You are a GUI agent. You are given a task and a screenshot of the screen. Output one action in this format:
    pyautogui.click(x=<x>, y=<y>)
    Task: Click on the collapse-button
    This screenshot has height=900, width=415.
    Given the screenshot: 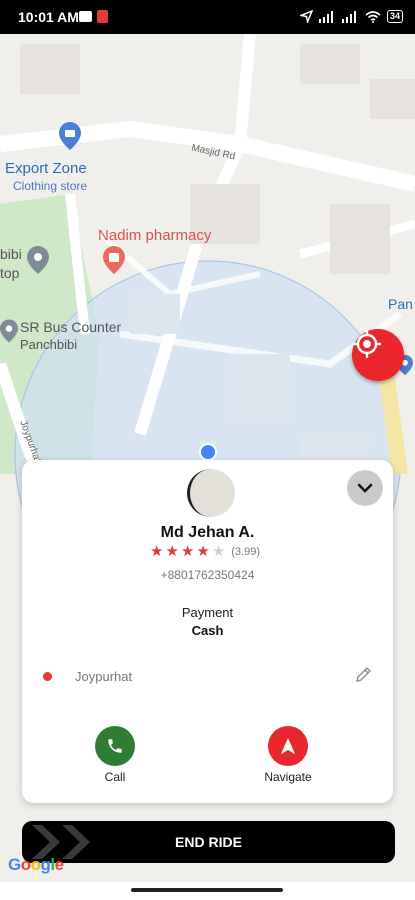 What is the action you would take?
    pyautogui.click(x=365, y=488)
    